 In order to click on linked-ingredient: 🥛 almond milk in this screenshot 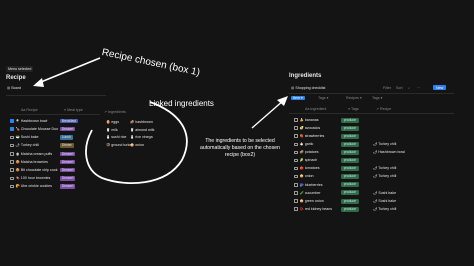, I will do `click(142, 130)`.